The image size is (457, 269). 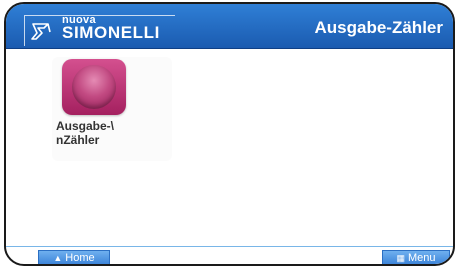 I want to click on menu-button: ▦ Menu, so click(x=416, y=257).